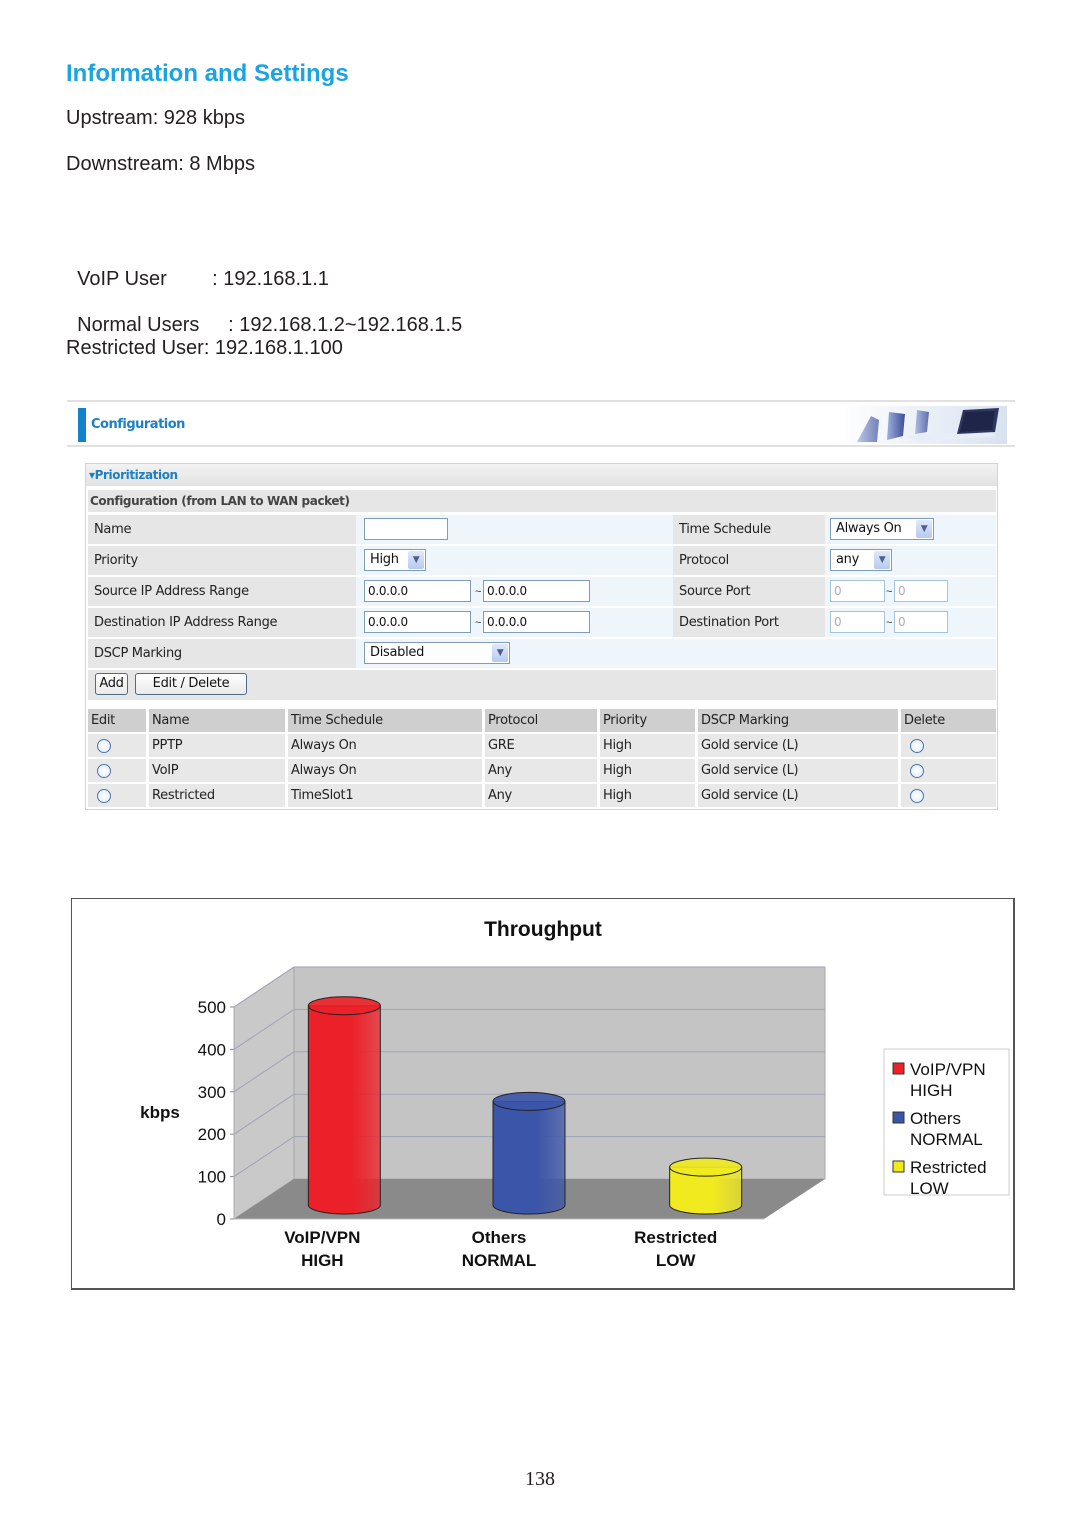  What do you see at coordinates (798, 720) in the screenshot?
I see `col-header-dscp: DSCP Marking` at bounding box center [798, 720].